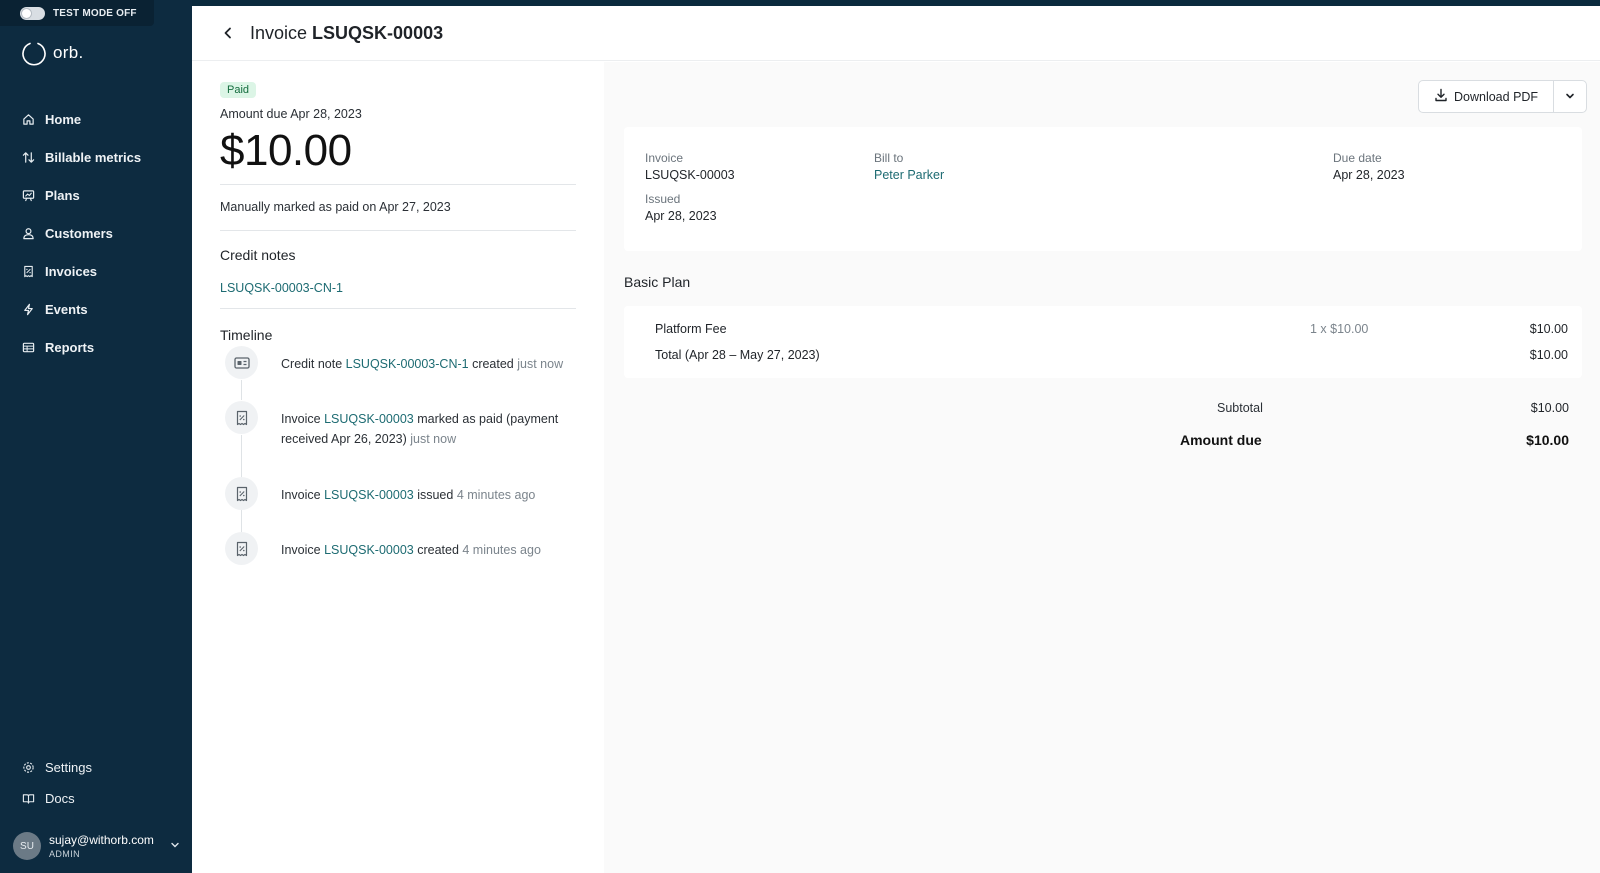 The image size is (1600, 873). Describe the element at coordinates (28, 195) in the screenshot. I see `plans-icon` at that location.